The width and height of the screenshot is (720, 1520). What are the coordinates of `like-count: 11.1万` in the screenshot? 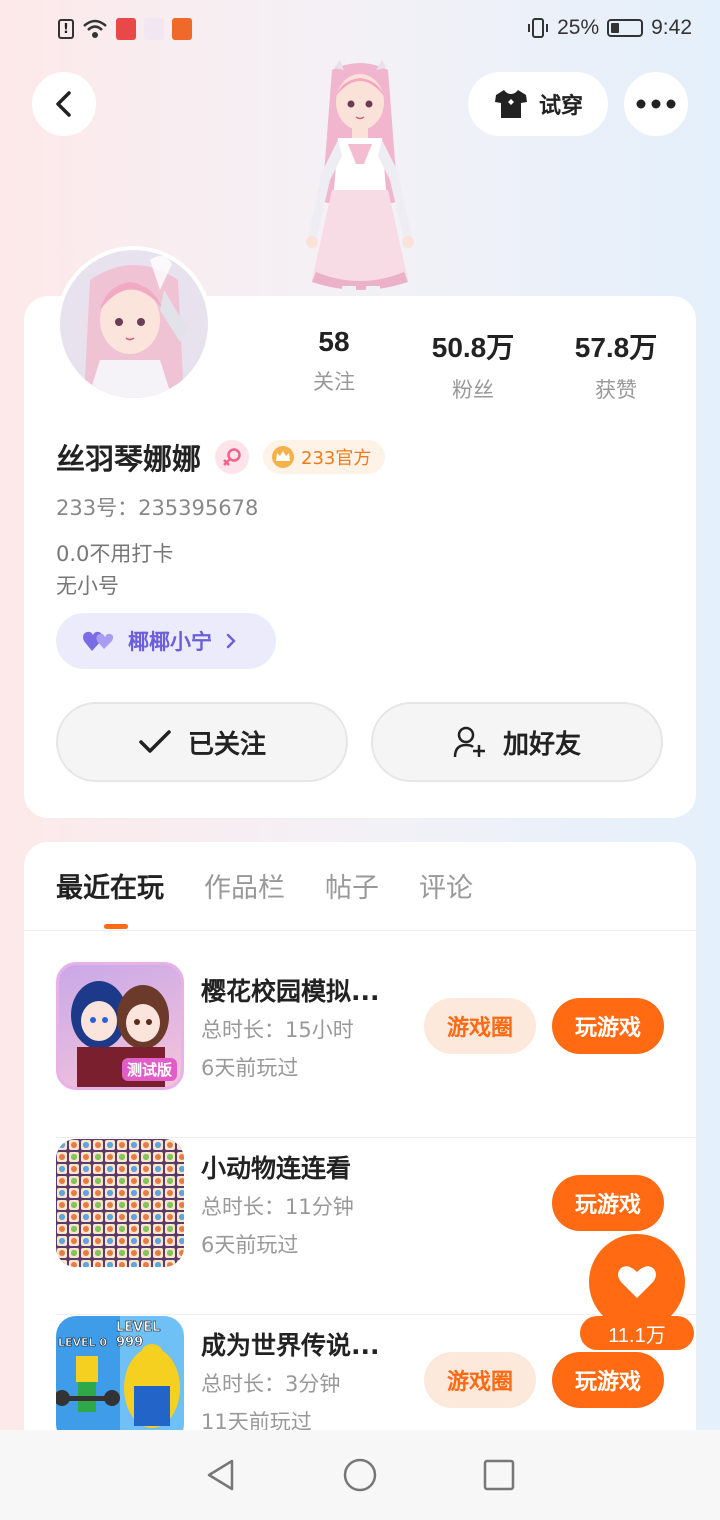 It's located at (637, 1333).